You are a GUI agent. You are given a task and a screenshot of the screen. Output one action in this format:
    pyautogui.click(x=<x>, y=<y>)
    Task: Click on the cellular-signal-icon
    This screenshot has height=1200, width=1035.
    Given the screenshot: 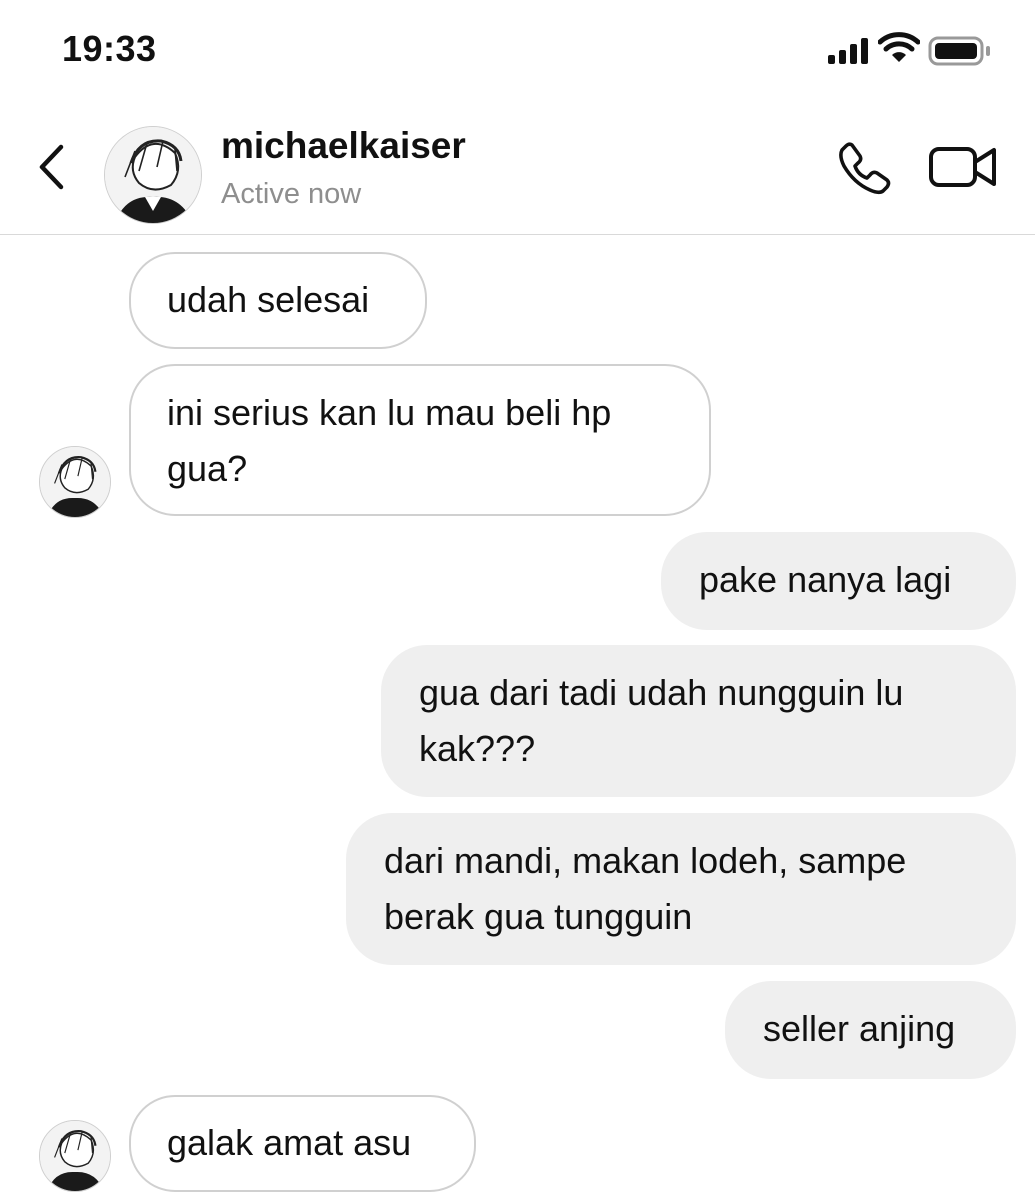 What is the action you would take?
    pyautogui.click(x=849, y=53)
    